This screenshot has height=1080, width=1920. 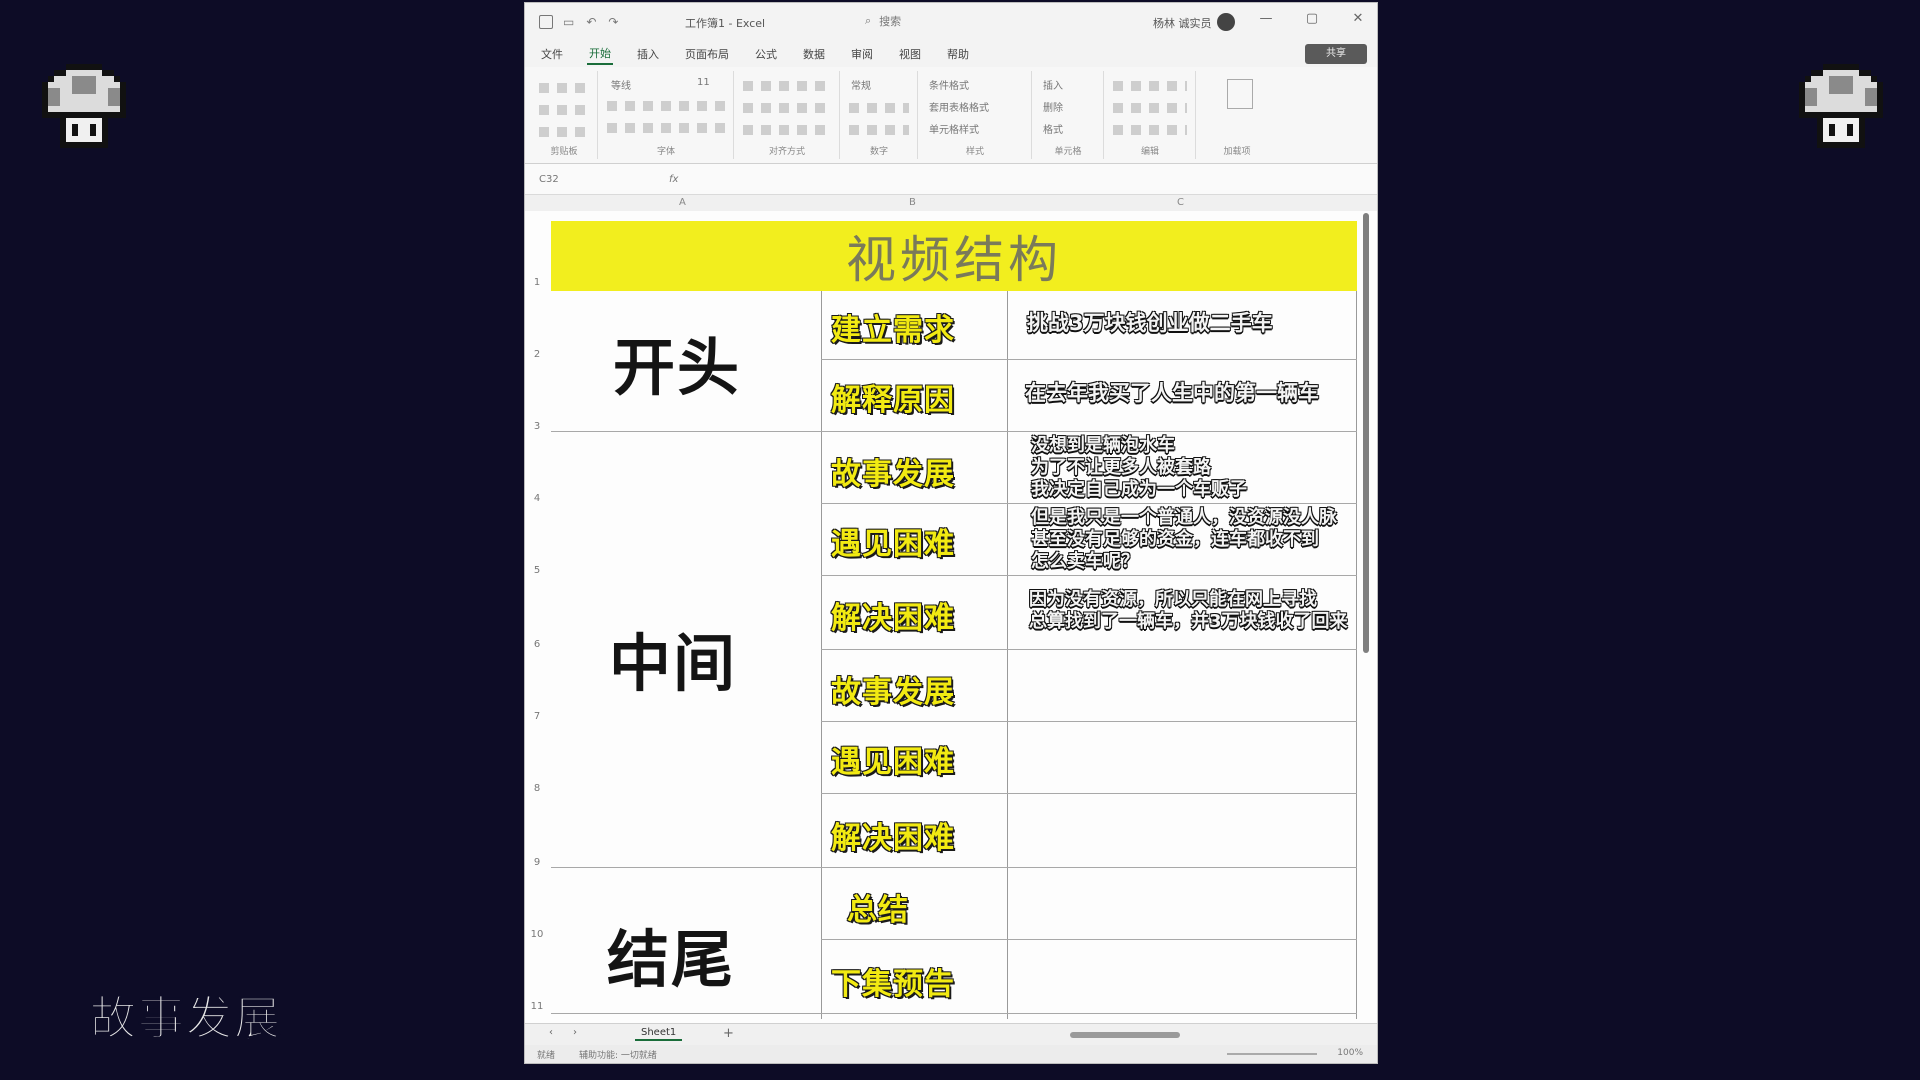 I want to click on section-end: 结尾, so click(x=671, y=954).